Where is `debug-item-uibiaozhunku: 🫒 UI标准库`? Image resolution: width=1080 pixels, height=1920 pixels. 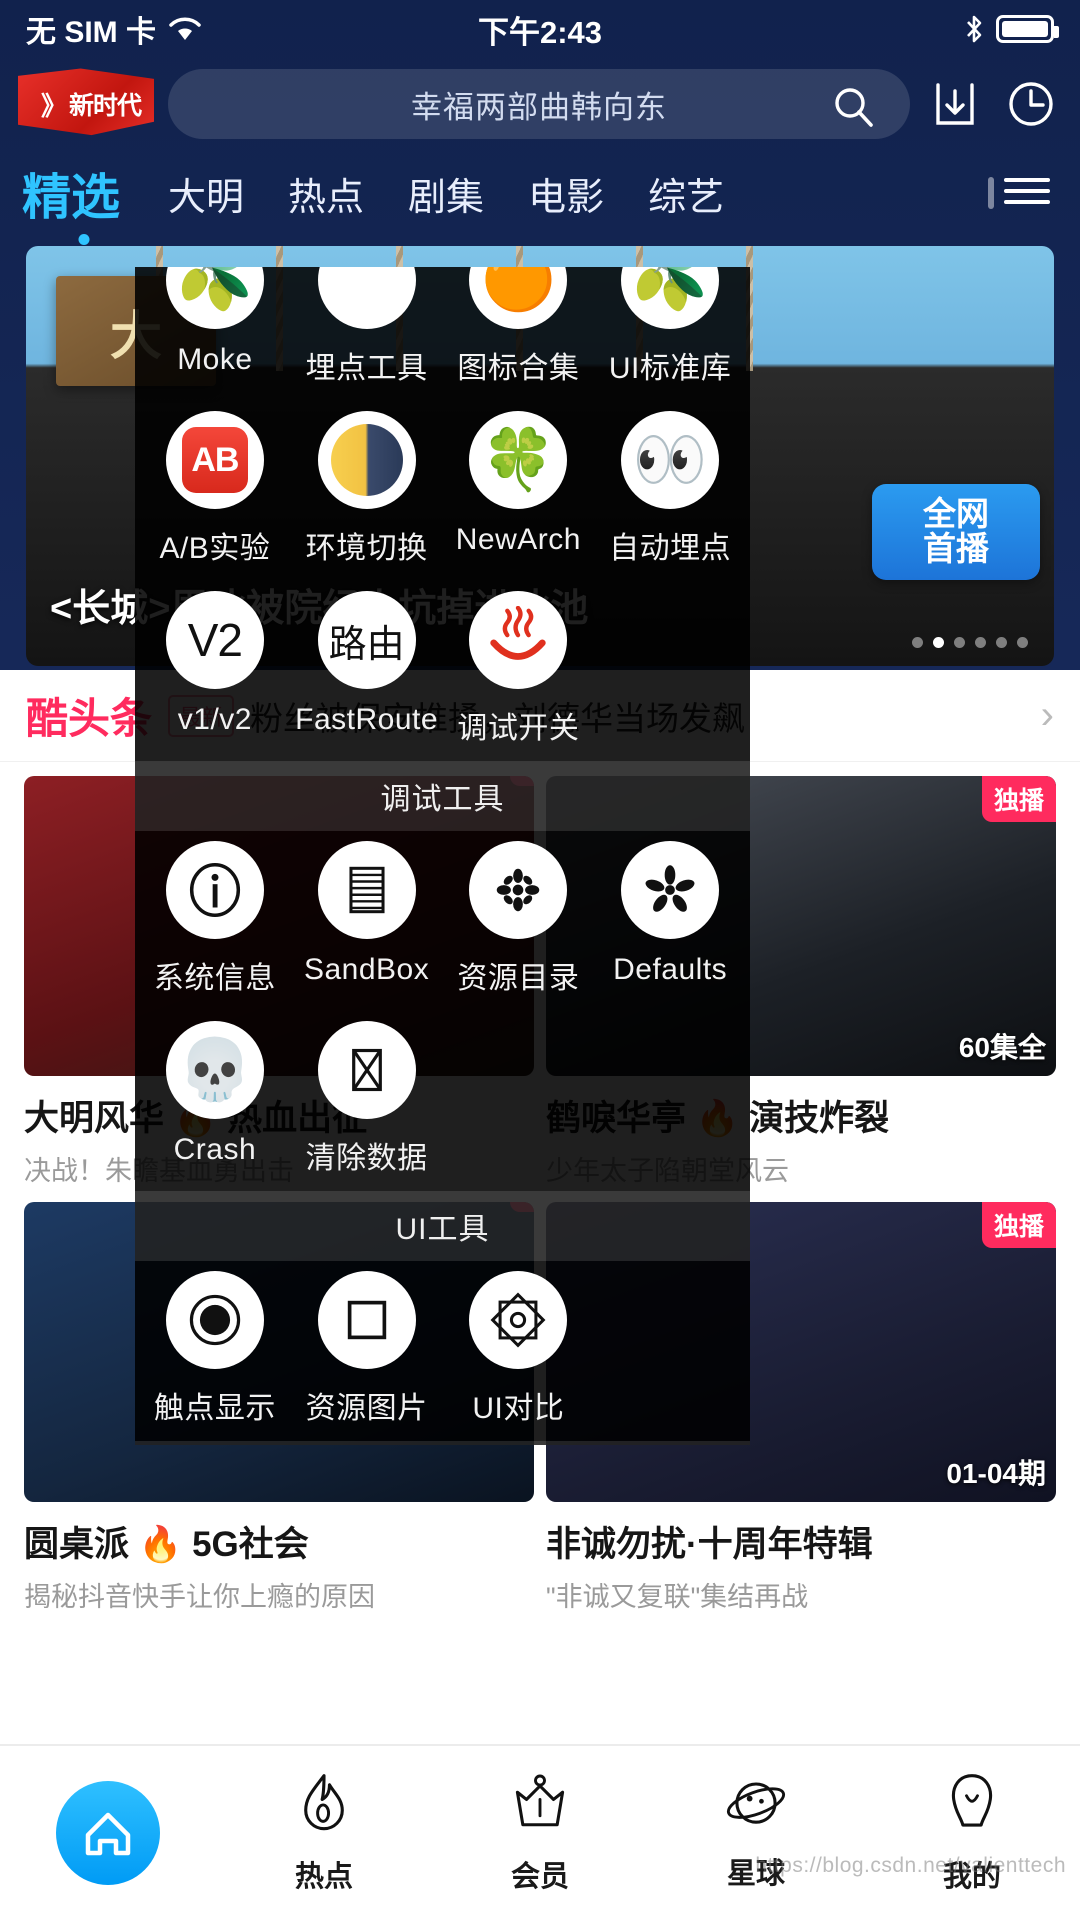
debug-item-uibiaozhunku: 🫒 UI标准库 is located at coordinates (670, 334).